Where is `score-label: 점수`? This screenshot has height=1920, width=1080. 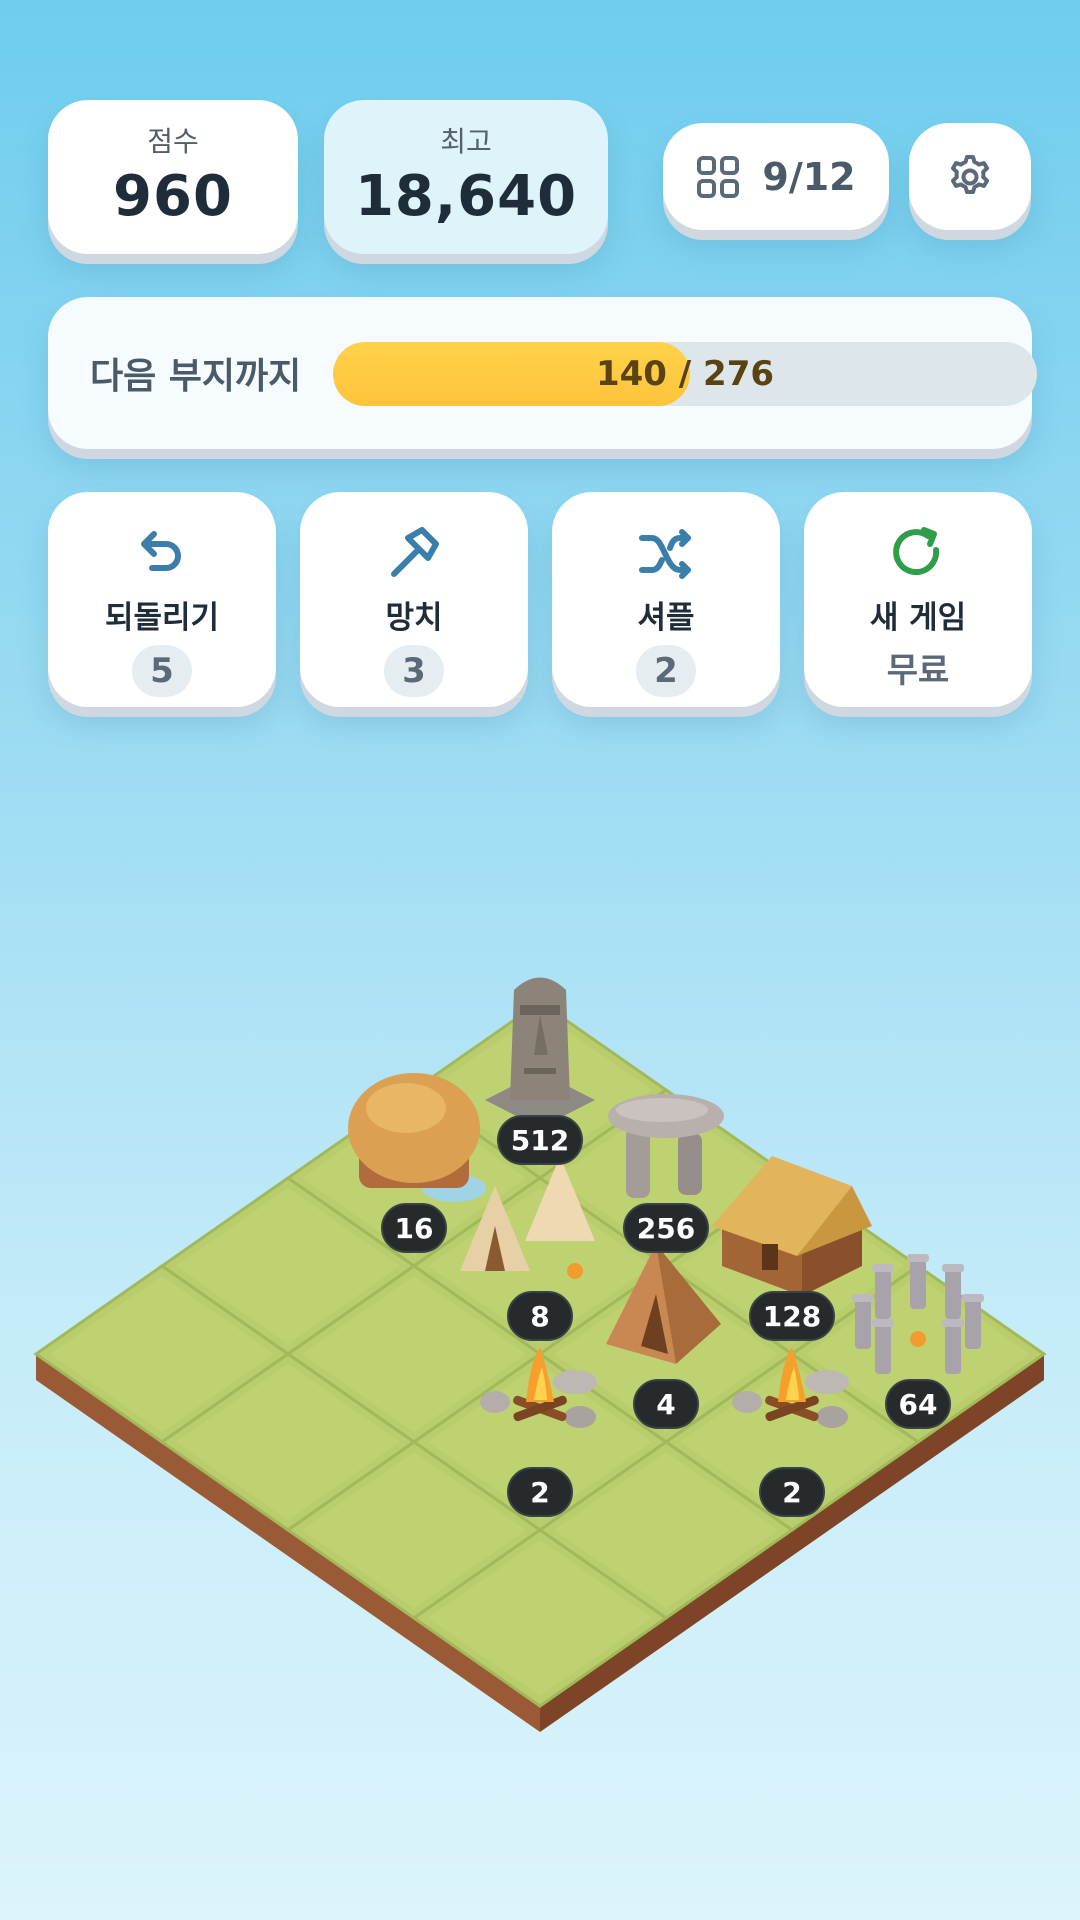 score-label: 점수 is located at coordinates (173, 141).